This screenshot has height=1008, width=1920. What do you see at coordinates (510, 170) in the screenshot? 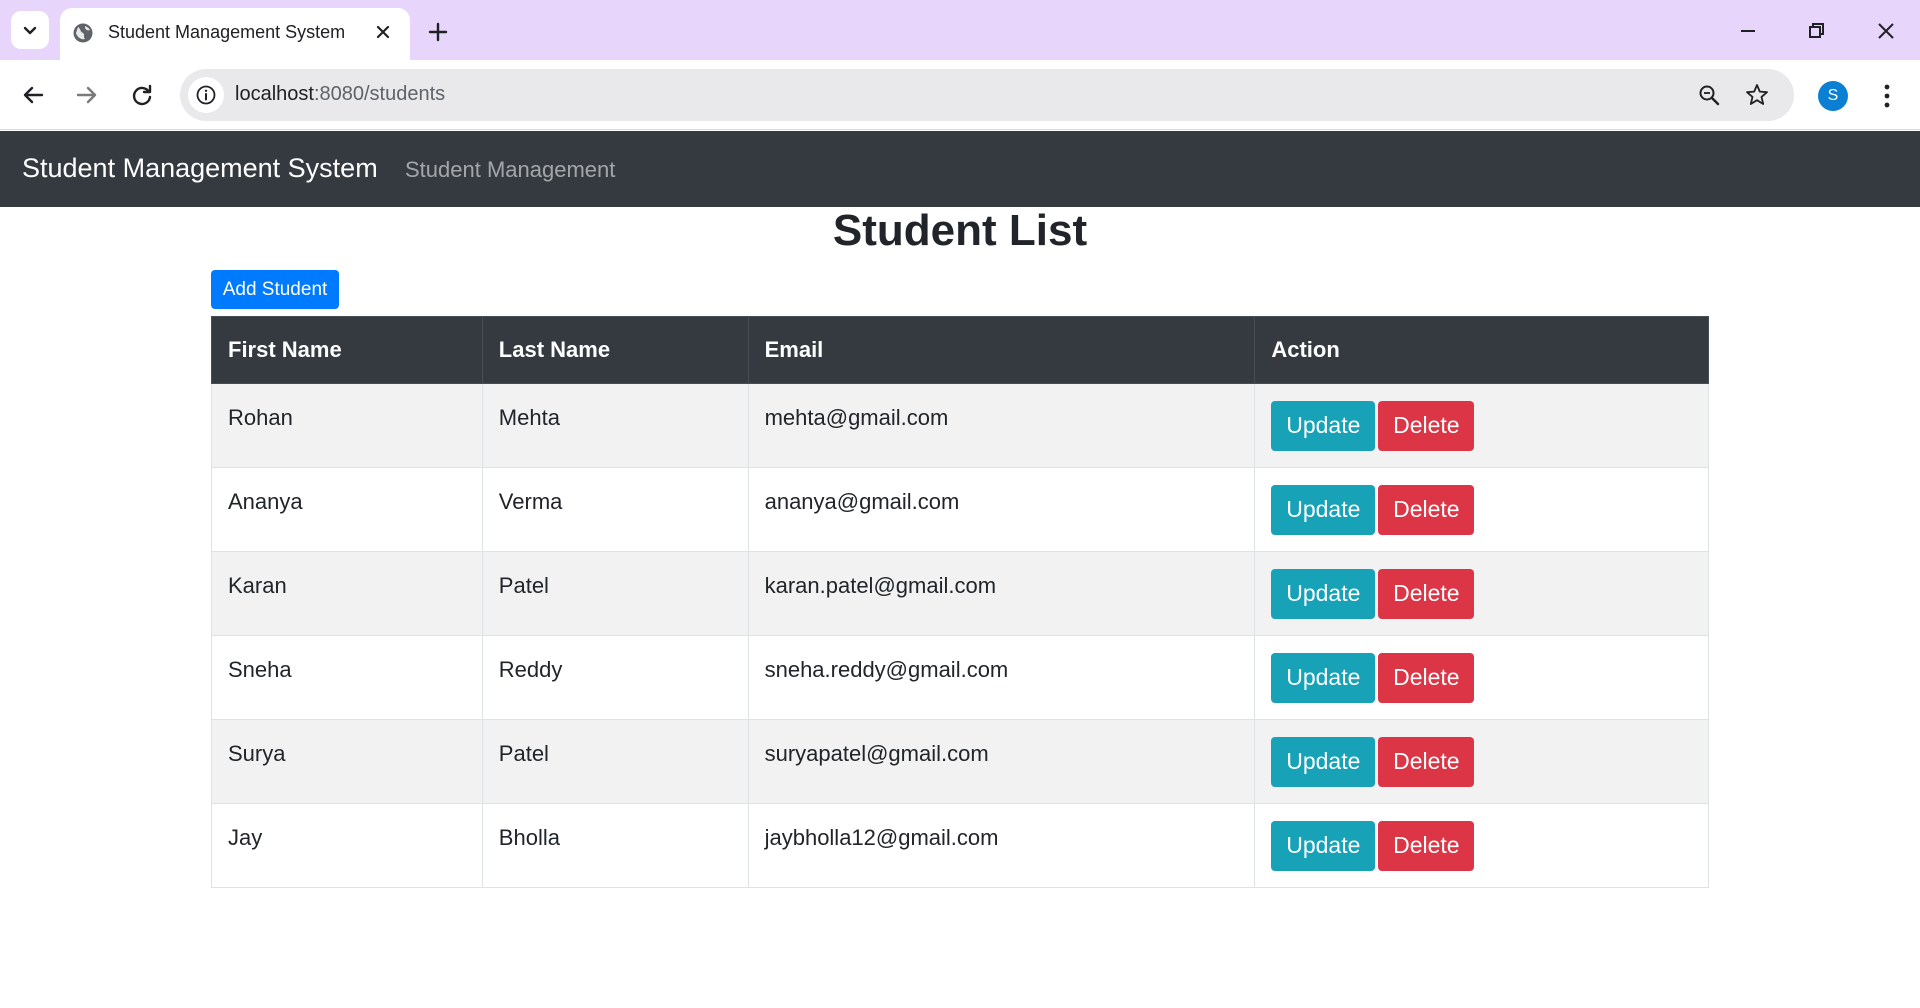
I see `nav-link-student-management: Student Management` at bounding box center [510, 170].